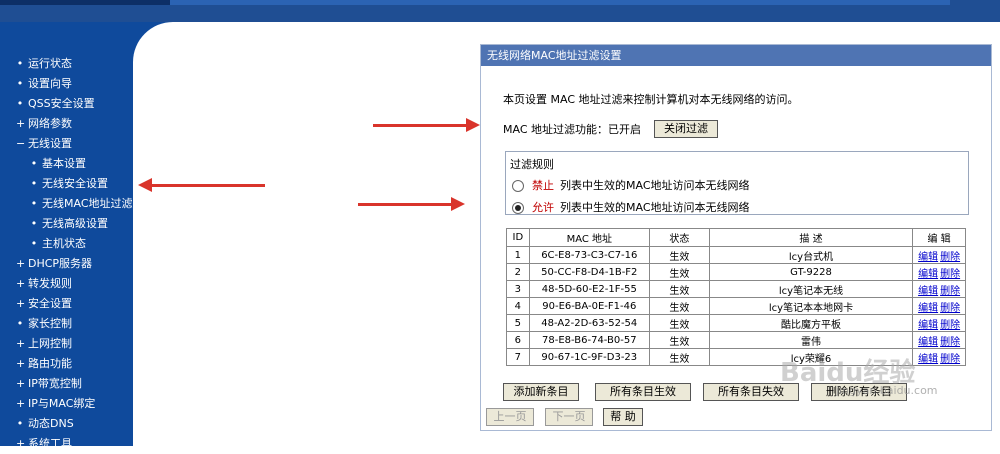  Describe the element at coordinates (50, 283) in the screenshot. I see `sidebar-item-label: 转发规则` at that location.